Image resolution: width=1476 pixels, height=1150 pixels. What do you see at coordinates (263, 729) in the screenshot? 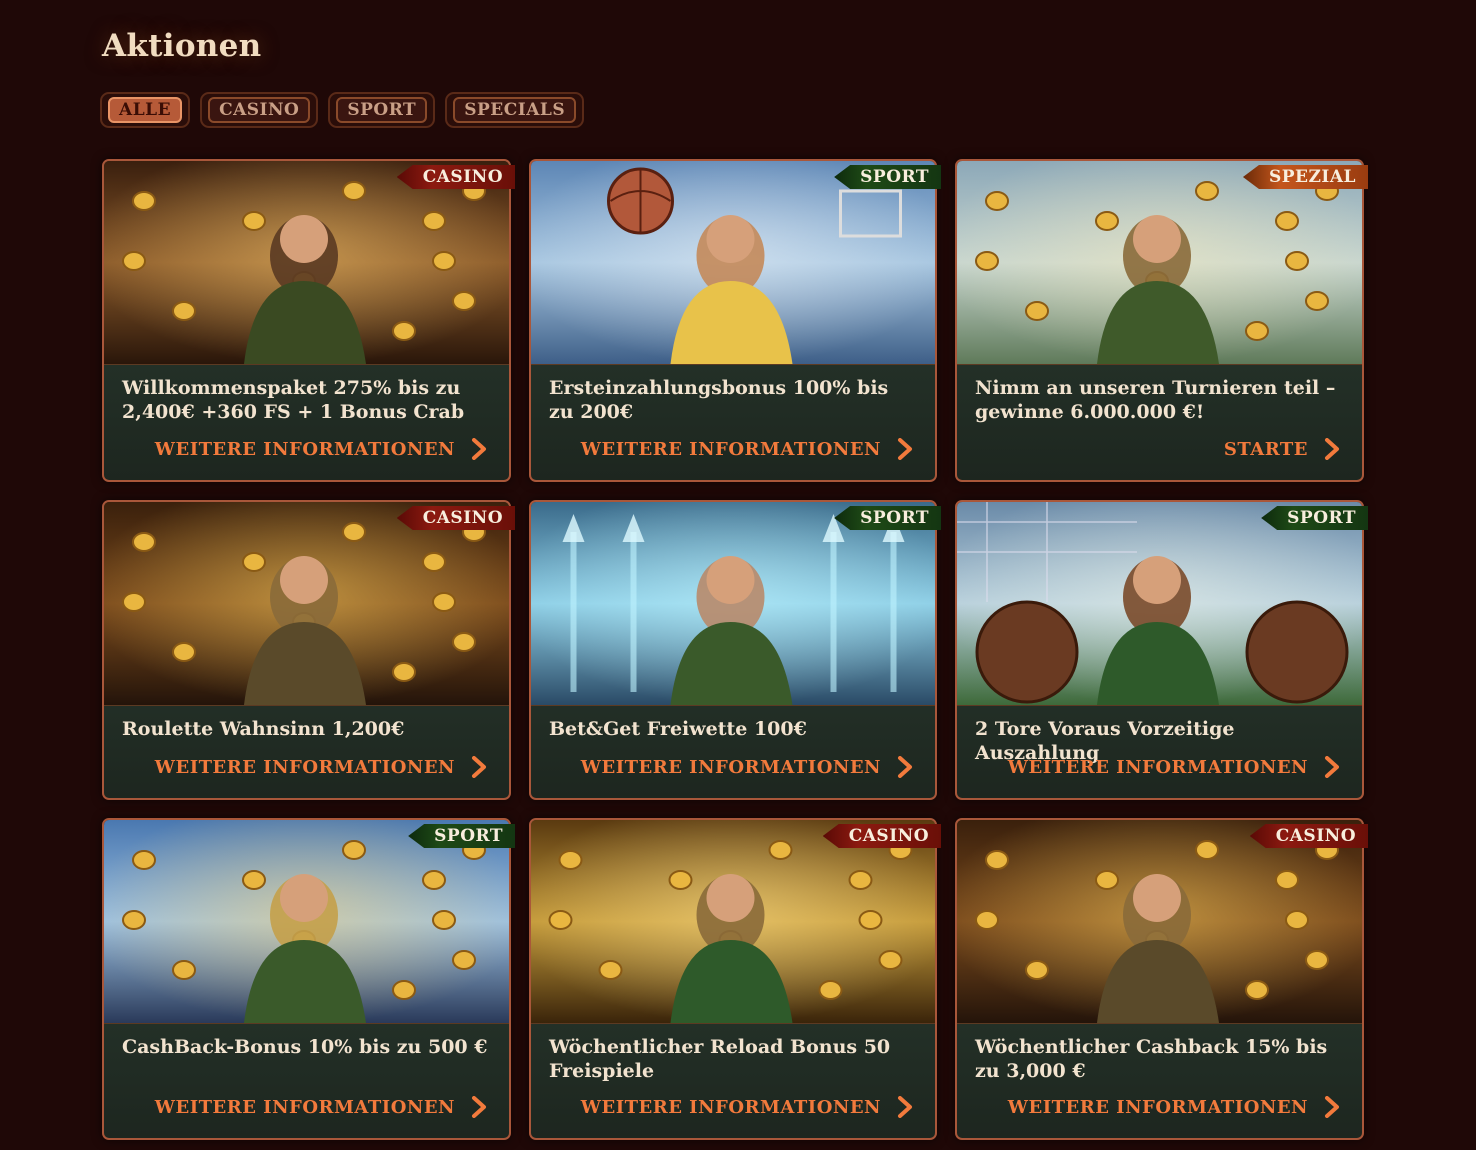
I see `promo-title: Roulette Wahnsinn 1,200€` at bounding box center [263, 729].